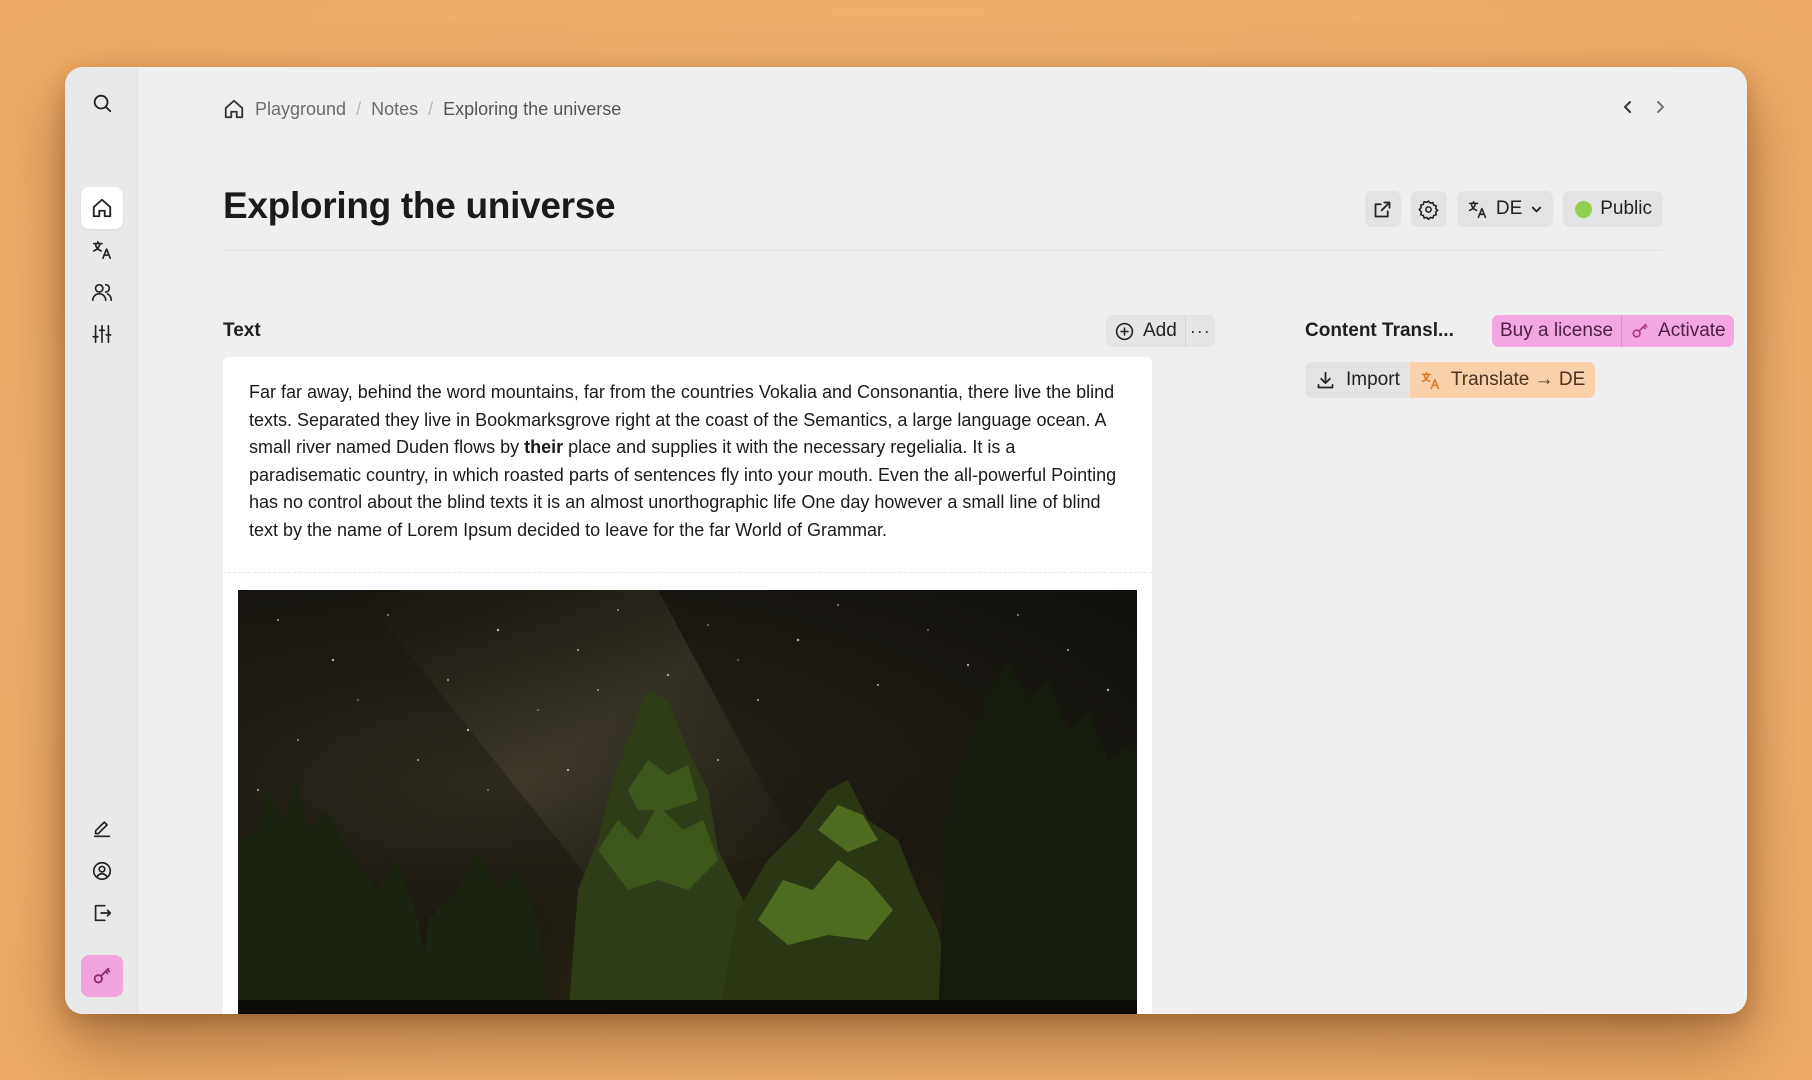 The image size is (1812, 1080). I want to click on settings-button, so click(1428, 209).